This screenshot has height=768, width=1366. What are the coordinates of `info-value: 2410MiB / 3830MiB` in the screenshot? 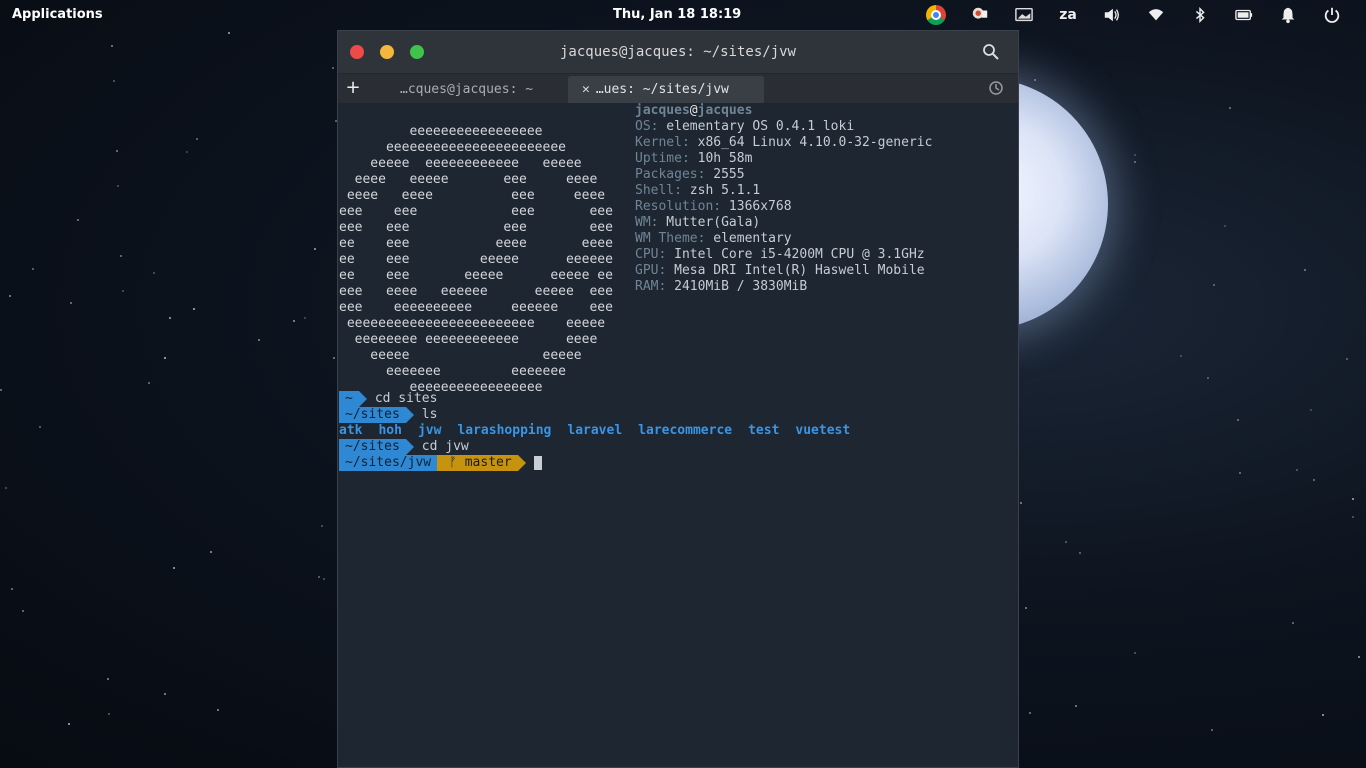 It's located at (737, 286).